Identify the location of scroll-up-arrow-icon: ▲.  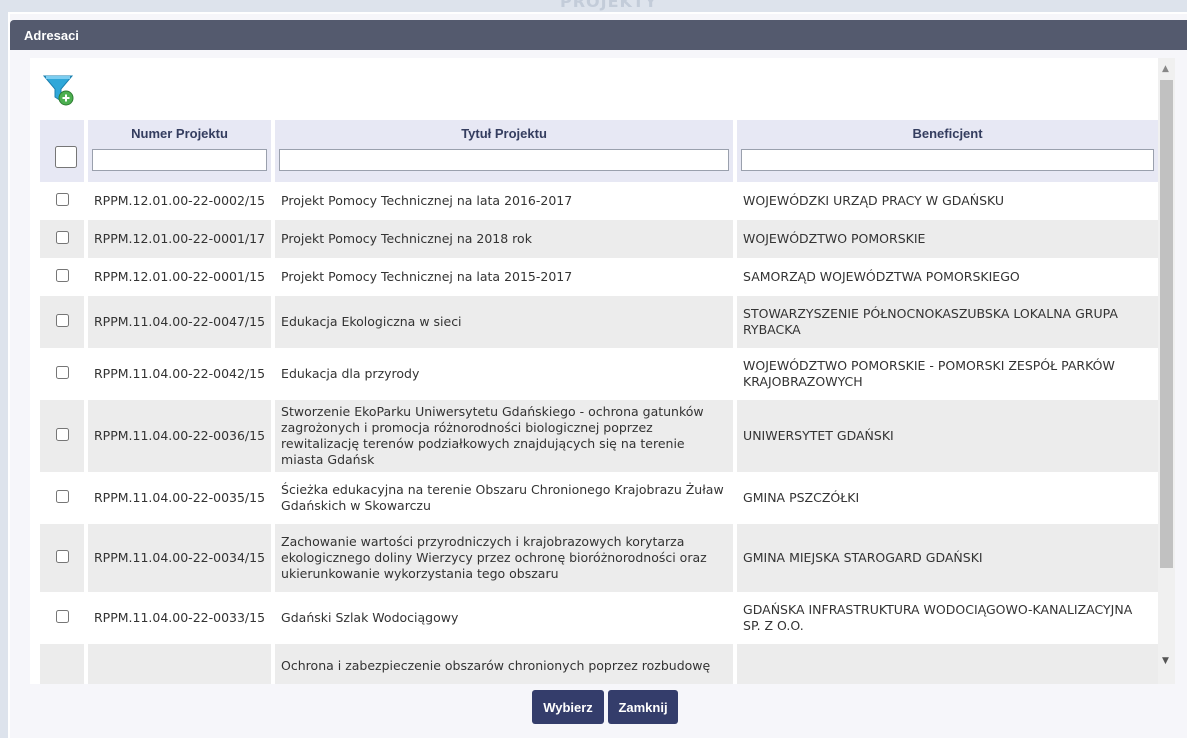
(1165, 69).